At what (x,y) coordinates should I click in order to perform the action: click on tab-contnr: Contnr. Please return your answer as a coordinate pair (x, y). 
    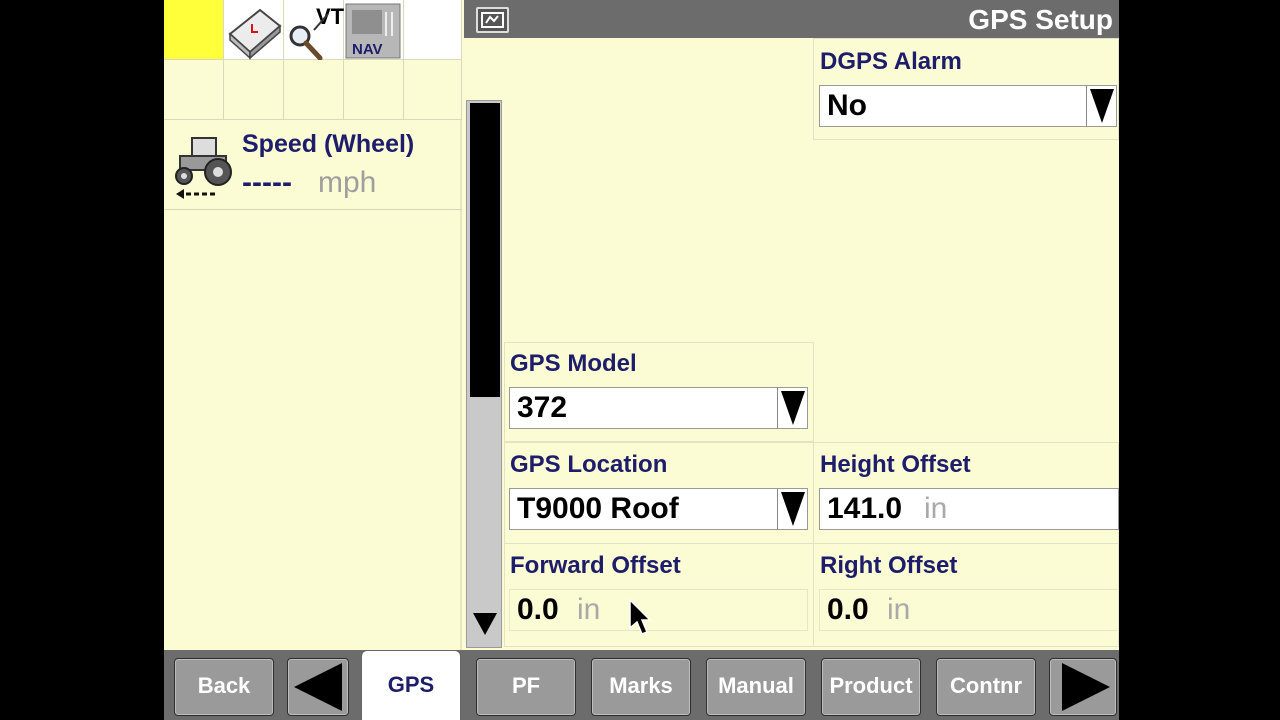
    Looking at the image, I should click on (986, 687).